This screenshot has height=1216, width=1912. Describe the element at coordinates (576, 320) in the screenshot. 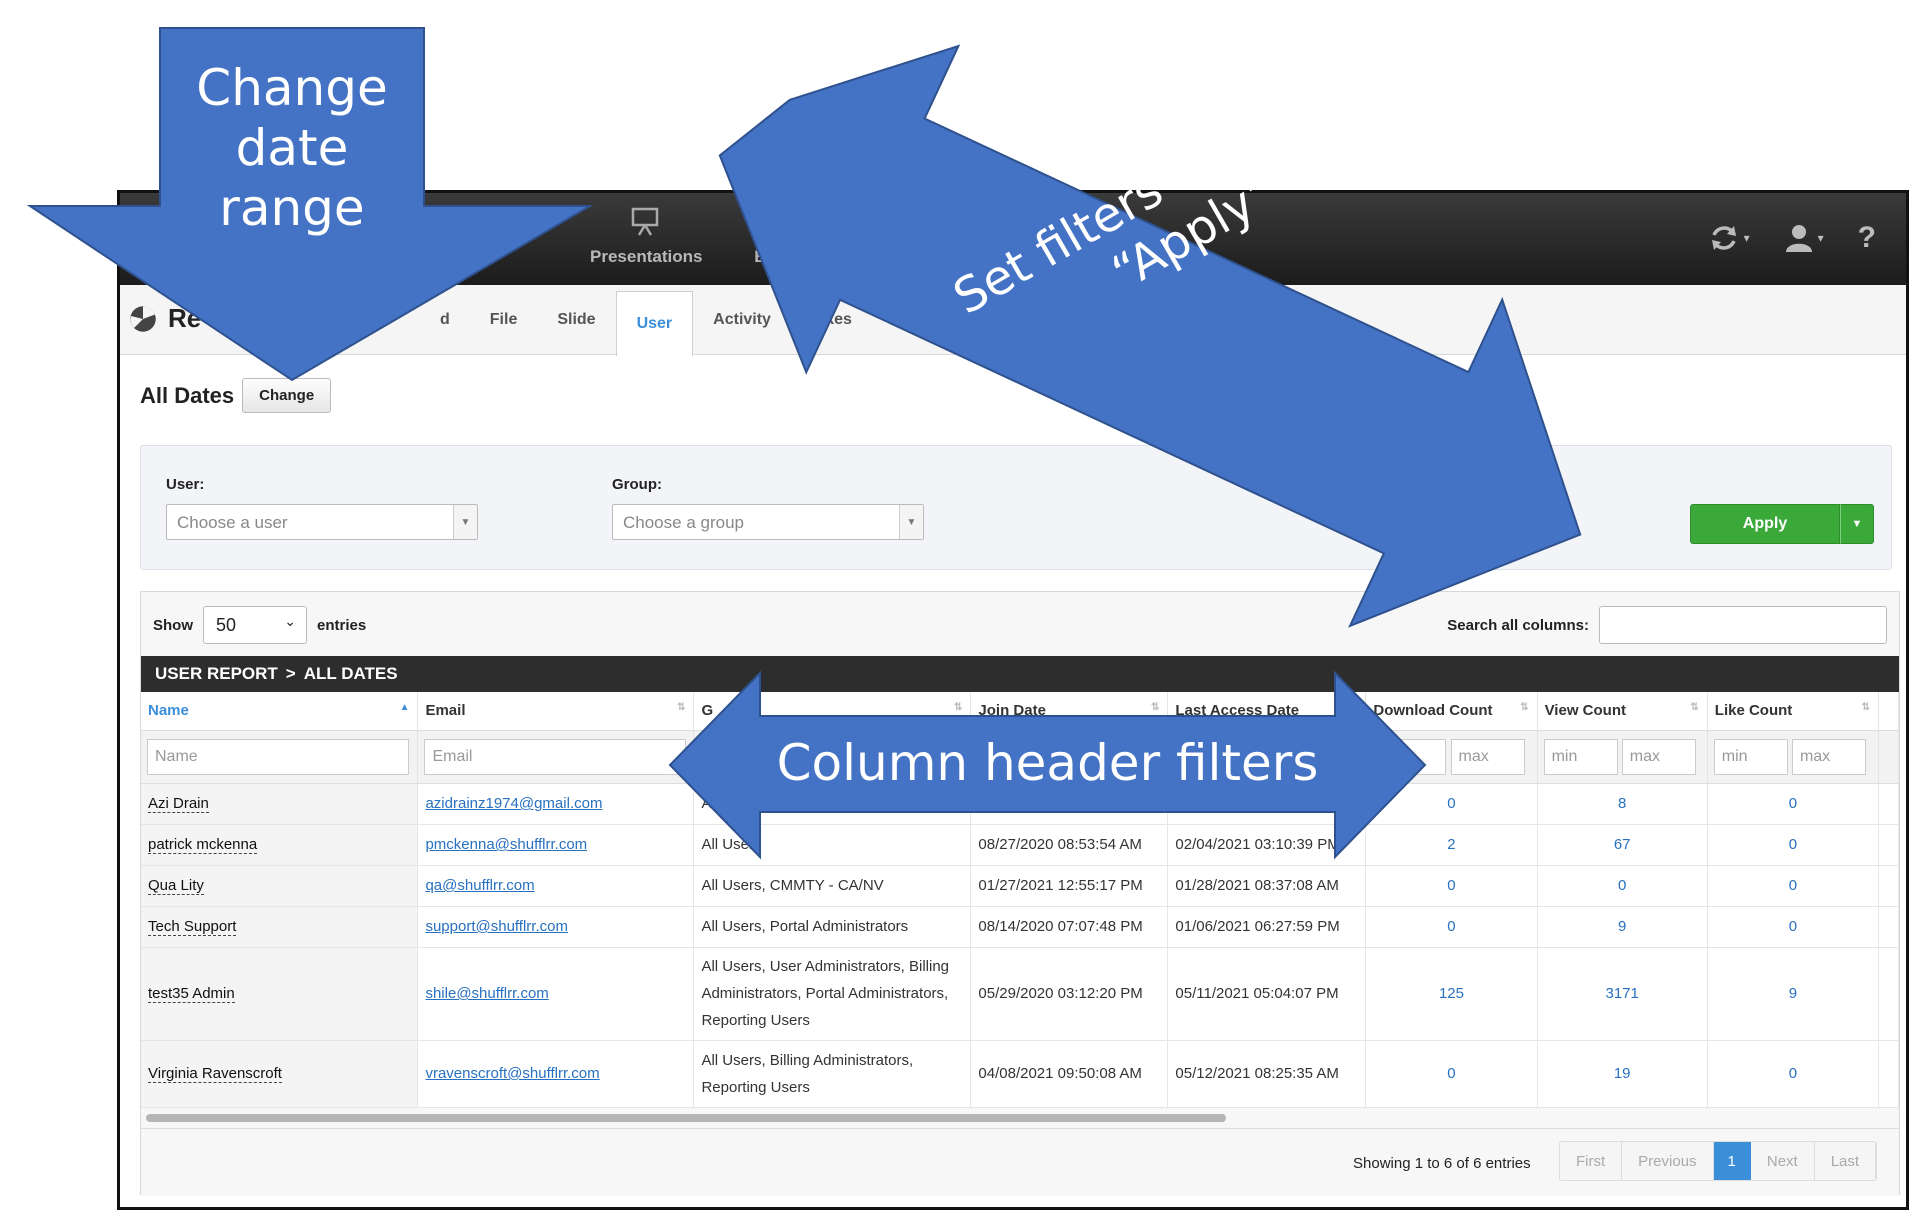

I see `tab-slide: Slide` at that location.